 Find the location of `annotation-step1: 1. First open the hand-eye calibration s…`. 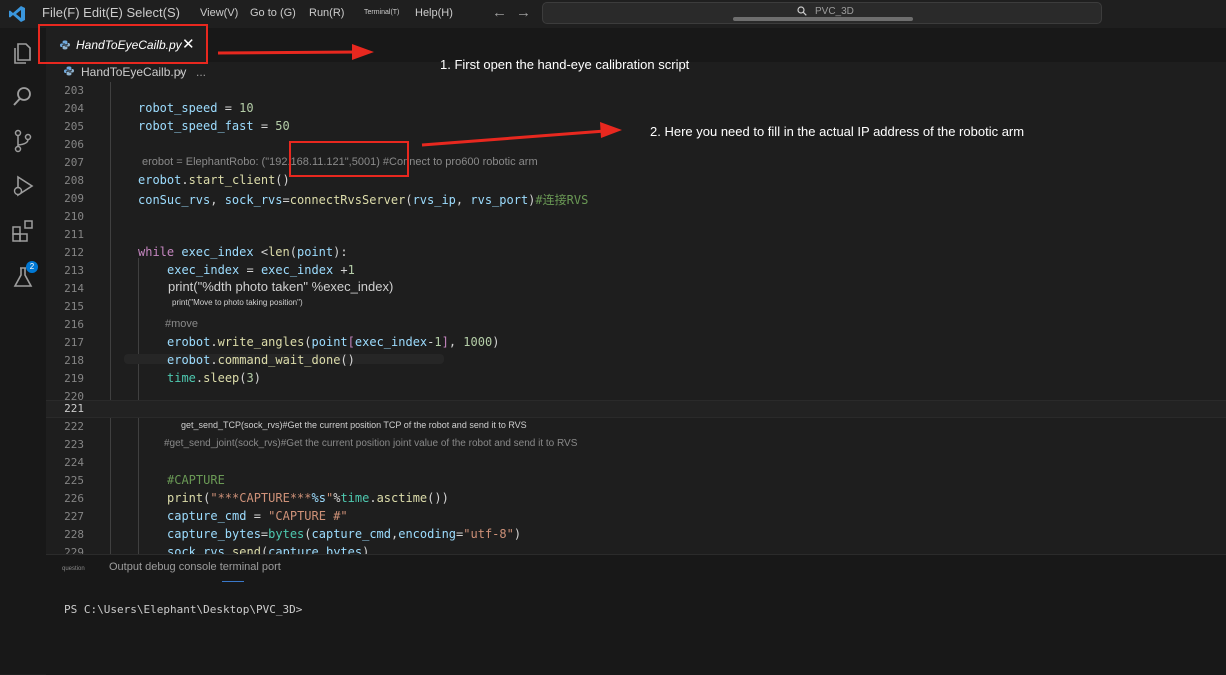

annotation-step1: 1. First open the hand-eye calibration s… is located at coordinates (565, 64).